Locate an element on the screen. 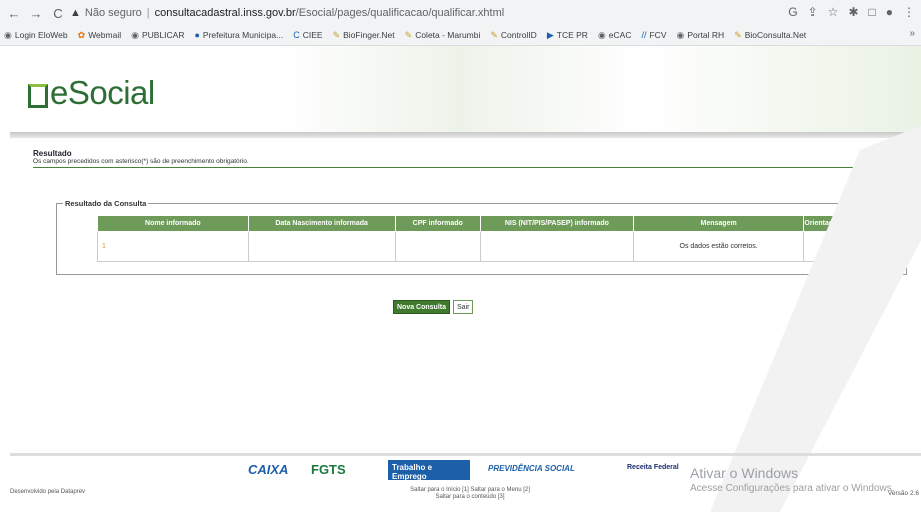 The width and height of the screenshot is (921, 512). logo-text: eSocial is located at coordinates (102, 92).